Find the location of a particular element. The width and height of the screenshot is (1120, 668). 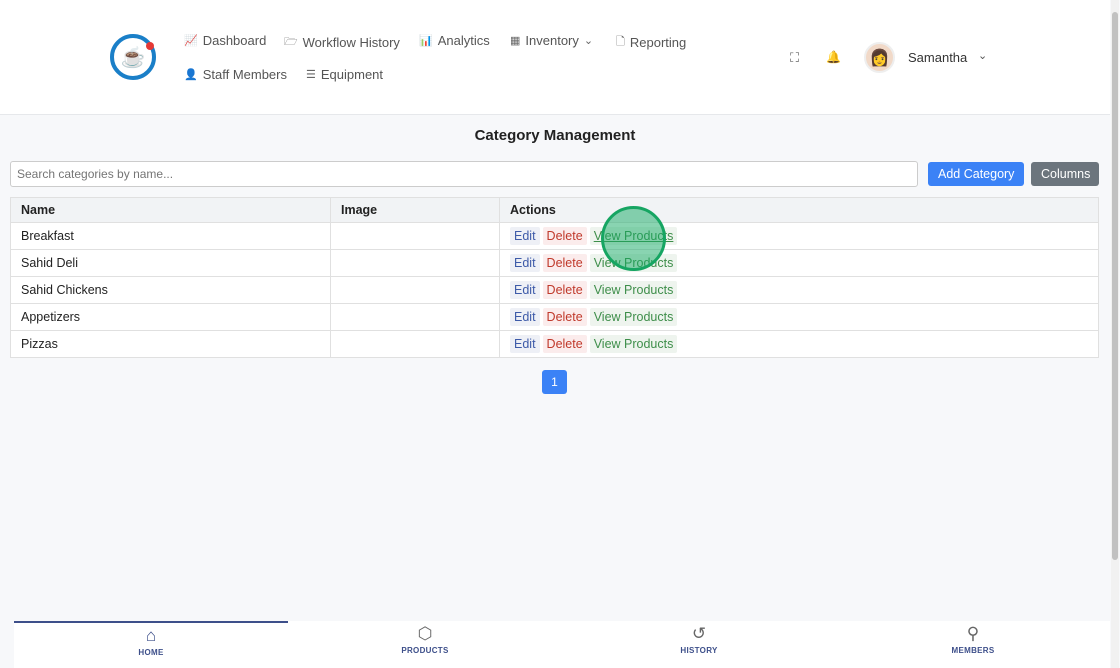

nav-analytics: 📊 Analytics is located at coordinates (454, 40).